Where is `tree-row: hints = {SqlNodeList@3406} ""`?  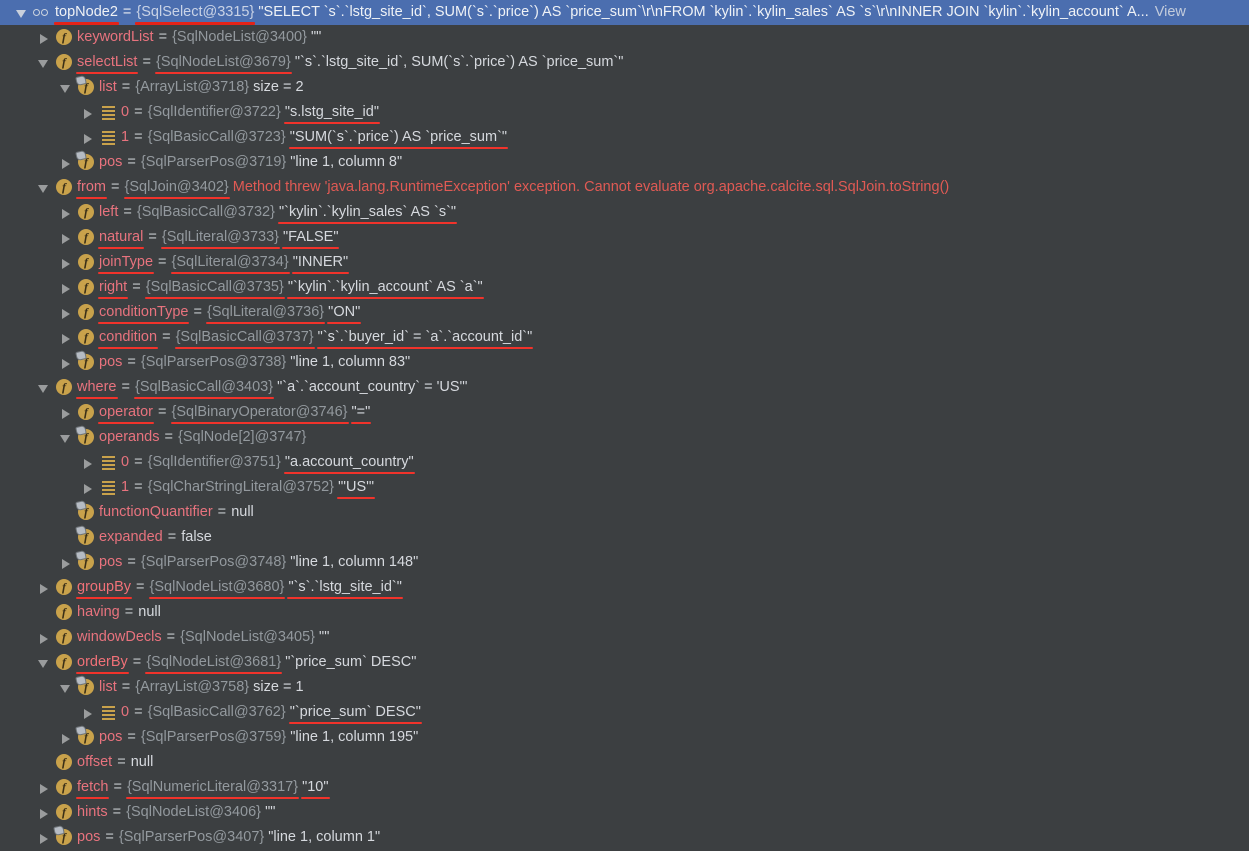
tree-row: hints = {SqlNodeList@3406} "" is located at coordinates (624, 812).